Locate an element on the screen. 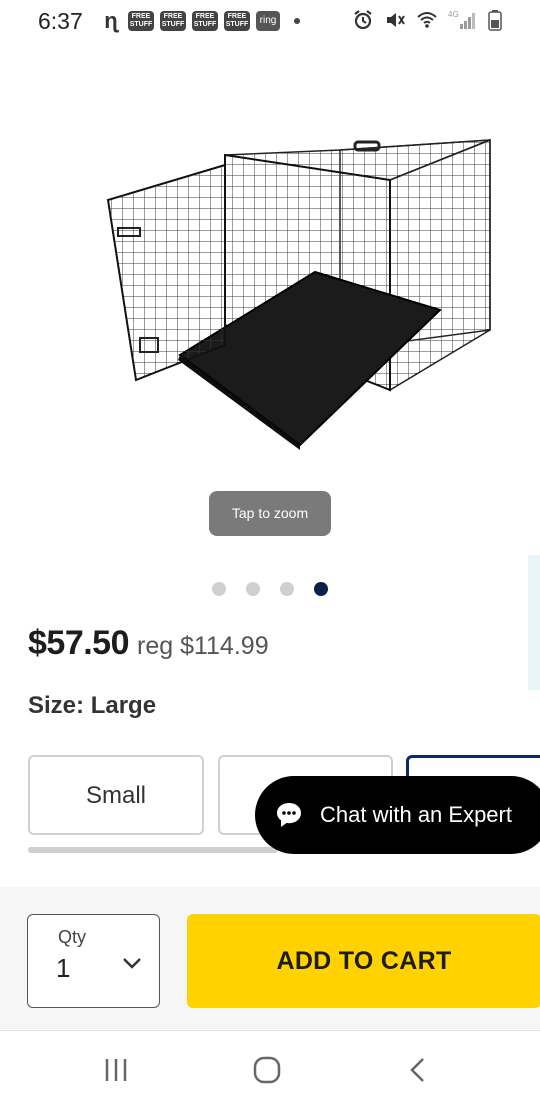 Image resolution: width=540 pixels, height=1111 pixels. chat-bubble-icon is located at coordinates (289, 815).